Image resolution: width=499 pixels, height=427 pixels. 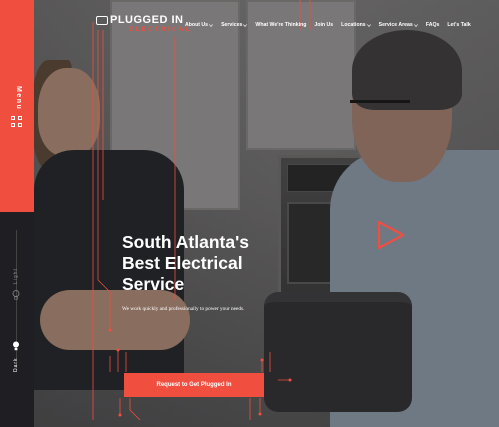 I want to click on nav-item-label: What We're Thinking, so click(x=281, y=25).